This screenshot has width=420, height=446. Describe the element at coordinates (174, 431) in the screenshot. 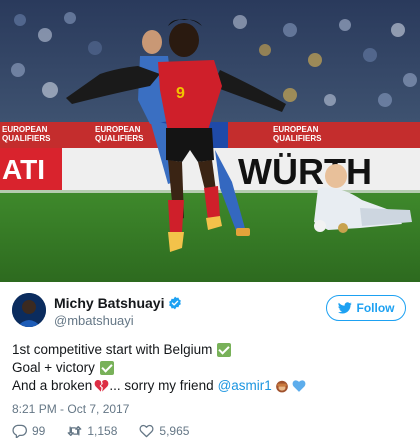

I see `like-count: 5,965` at that location.